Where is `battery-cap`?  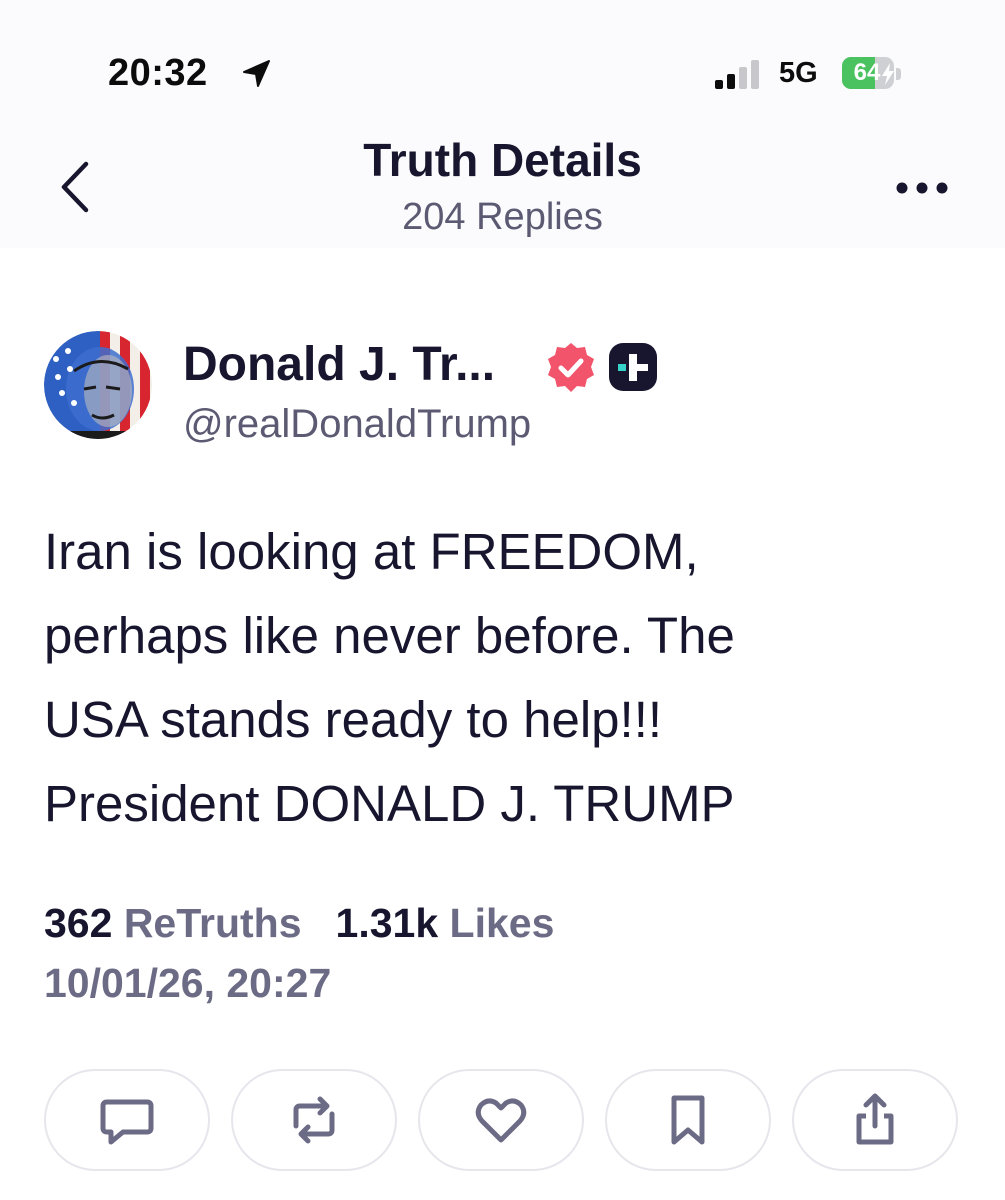 battery-cap is located at coordinates (898, 74).